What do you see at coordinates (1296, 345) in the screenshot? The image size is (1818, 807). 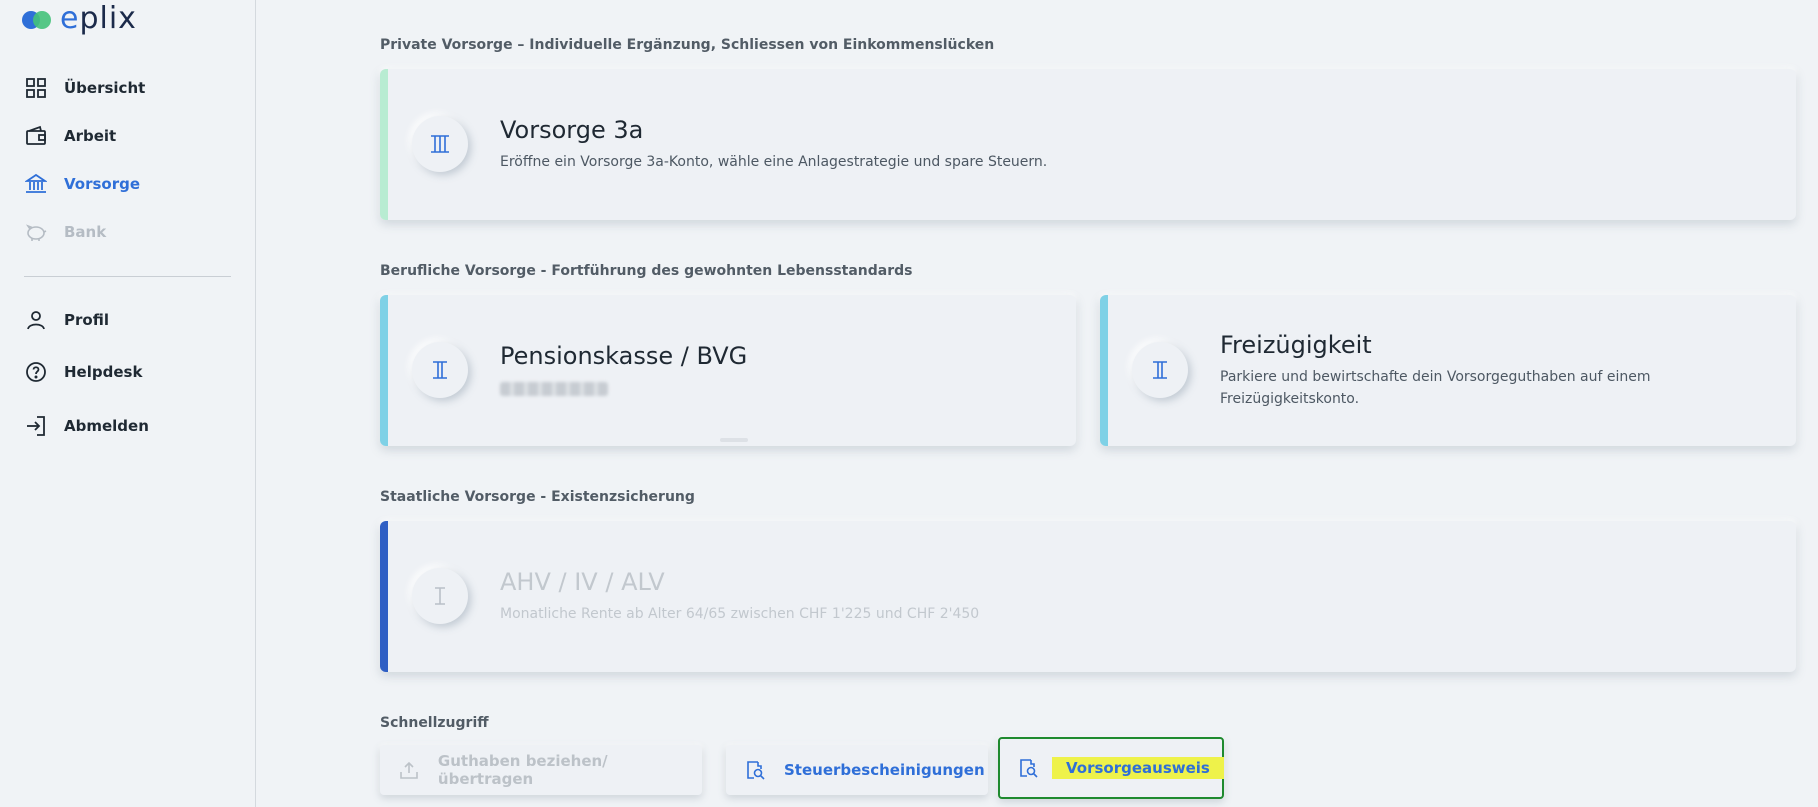 I see `card-title: Freizügigkeit` at bounding box center [1296, 345].